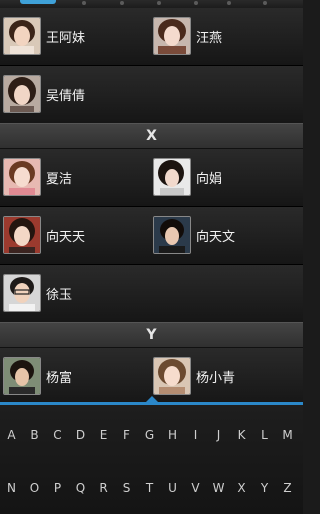 Image resolution: width=320 pixels, height=514 pixels. Describe the element at coordinates (59, 179) in the screenshot. I see `contact-name: 夏洁` at that location.